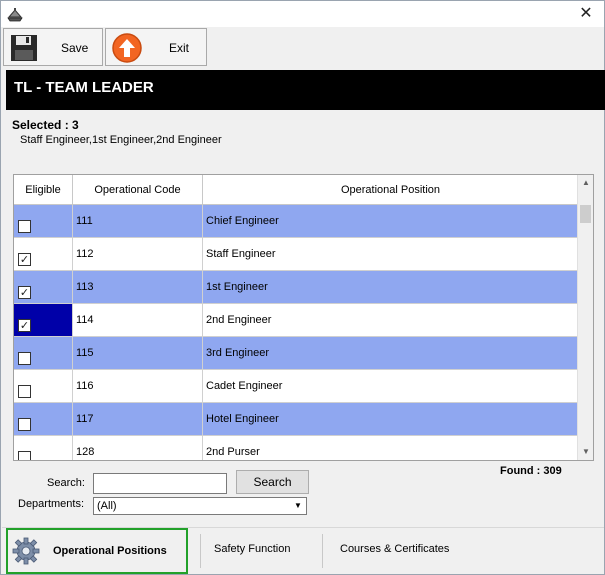 The height and width of the screenshot is (575, 605). I want to click on operational-position-cell: 2nd Purser, so click(390, 448).